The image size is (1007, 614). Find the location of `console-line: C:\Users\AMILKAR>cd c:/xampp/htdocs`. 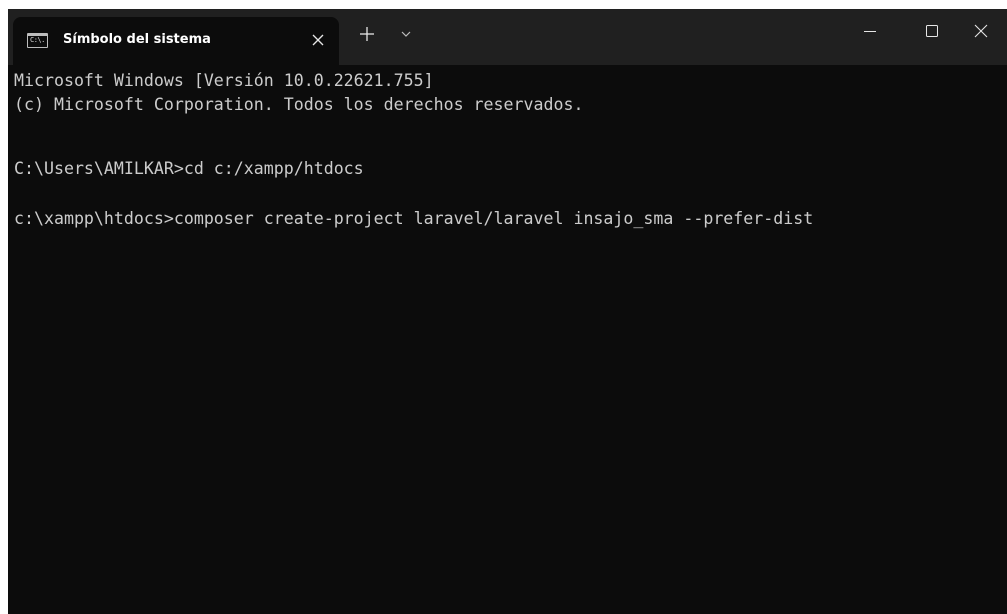

console-line: C:\Users\AMILKAR>cd c:/xampp/htdocs is located at coordinates (189, 168).